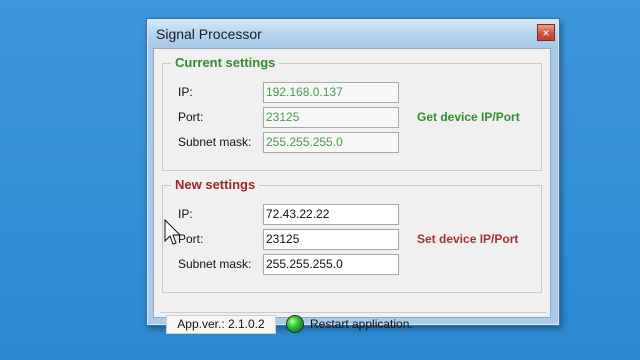 Image resolution: width=640 pixels, height=360 pixels. Describe the element at coordinates (353, 34) in the screenshot. I see `title-bar: Signal Processor ×` at that location.